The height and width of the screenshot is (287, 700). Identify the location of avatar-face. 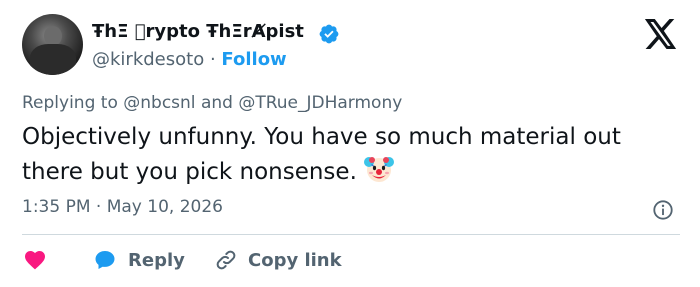
(53, 36).